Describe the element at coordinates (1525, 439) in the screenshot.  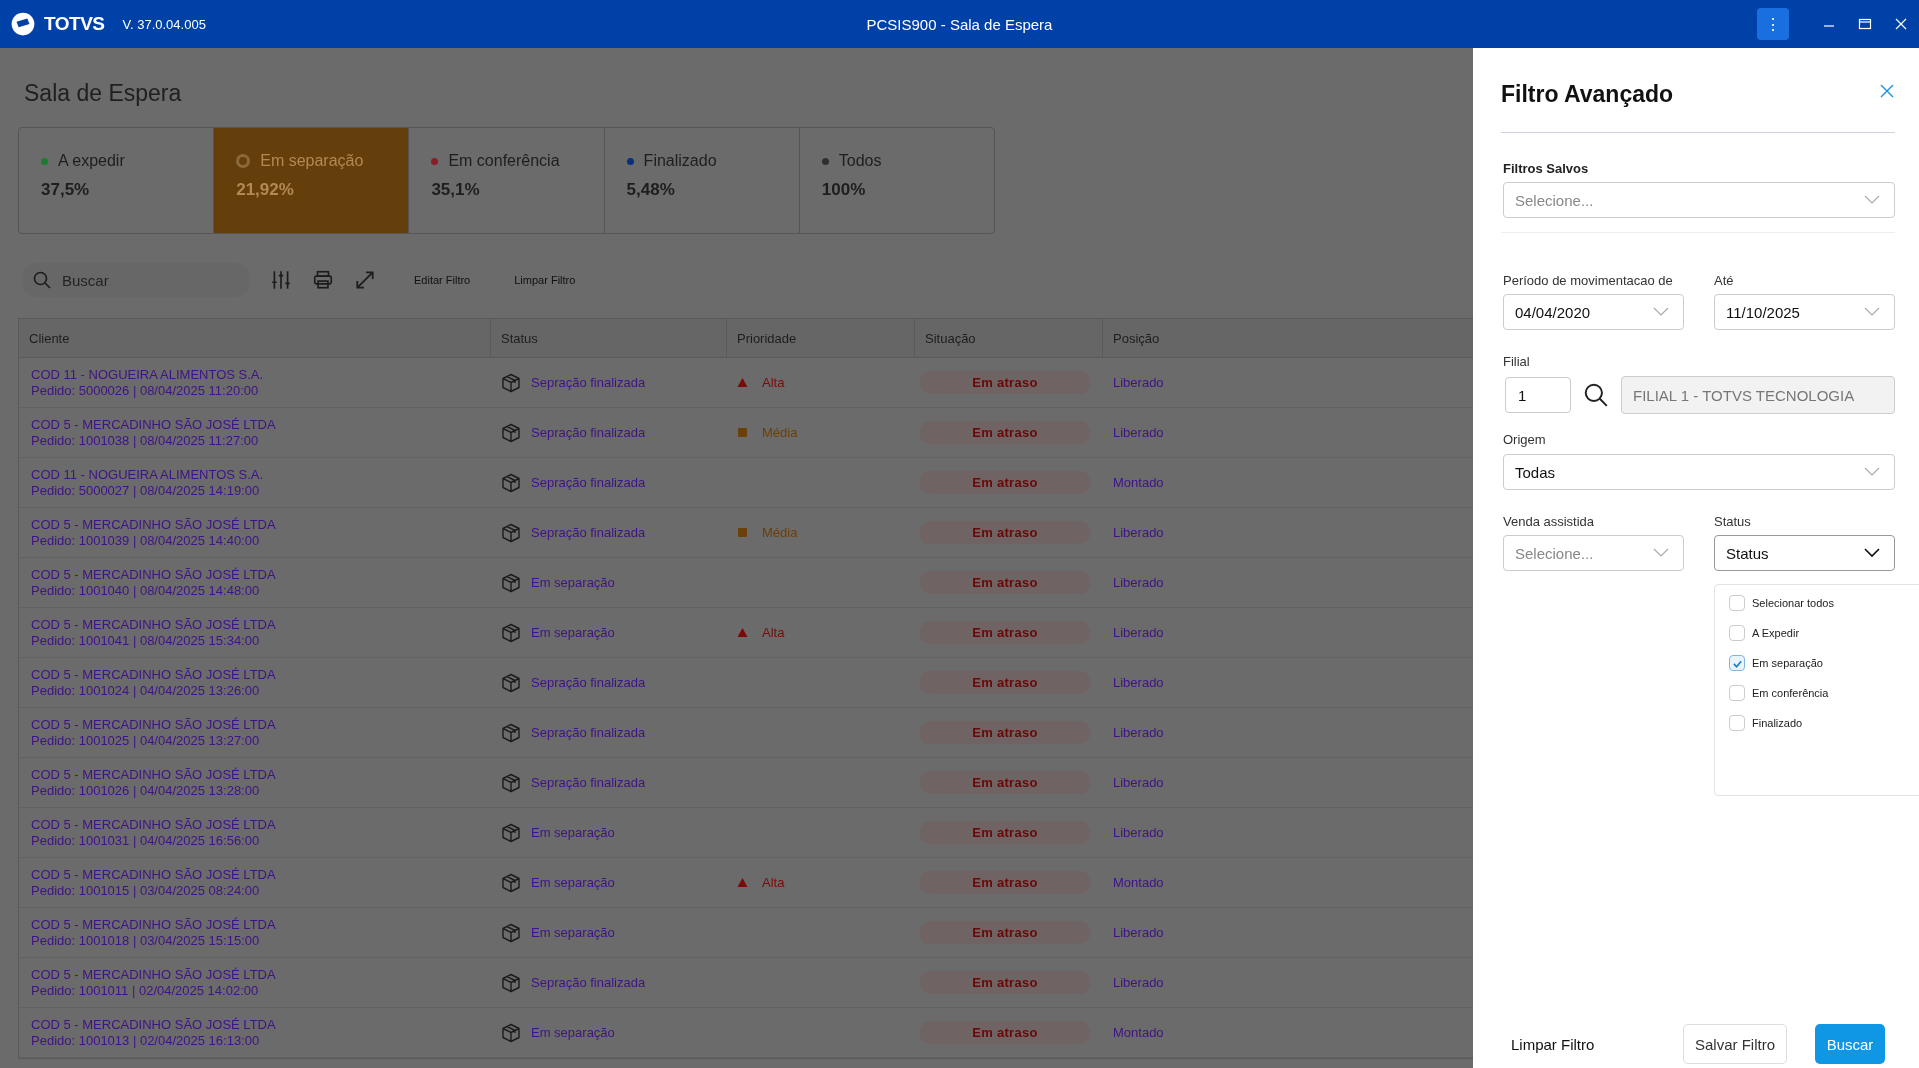
I see `field-label: Origem` at that location.